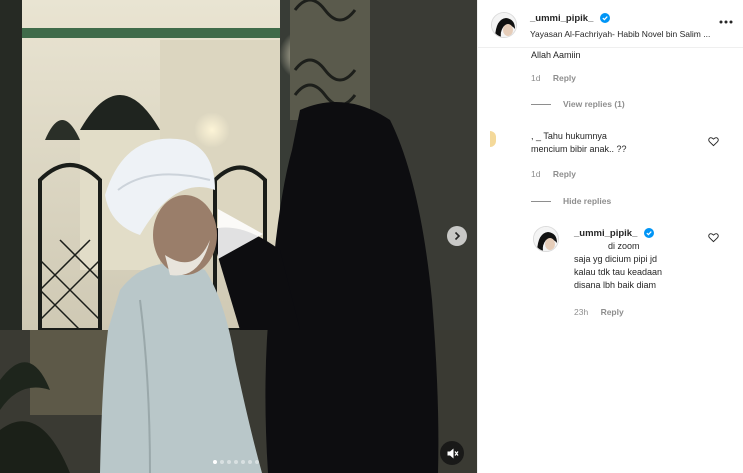 This screenshot has height=473, width=743. What do you see at coordinates (615, 285) in the screenshot?
I see `reply-text-line-4: disana lbh baik diam` at bounding box center [615, 285].